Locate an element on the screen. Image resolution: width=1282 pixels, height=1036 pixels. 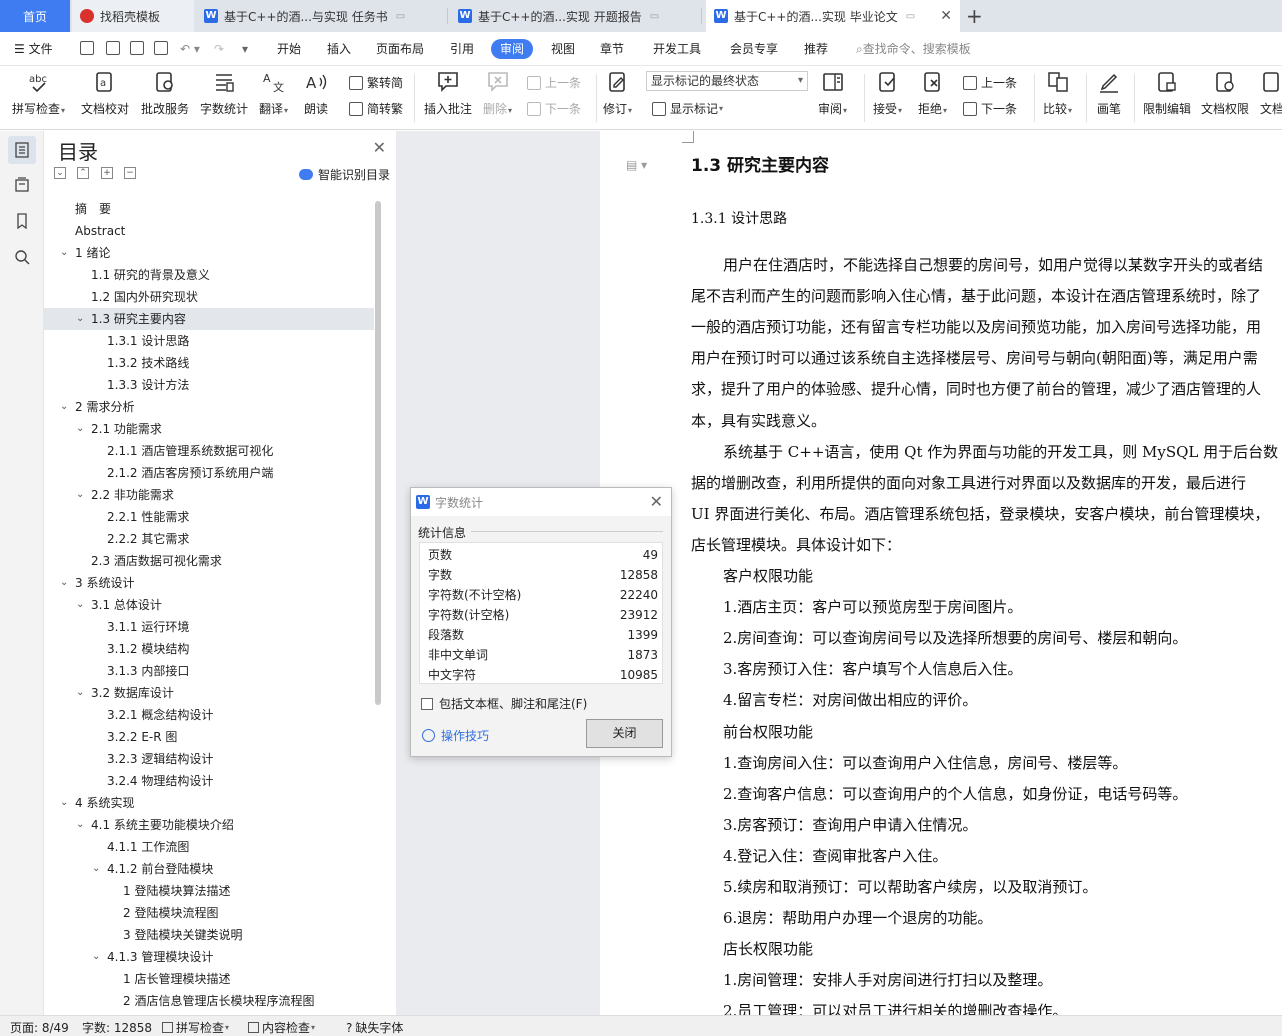
menu-view: 视图 is located at coordinates (563, 49).